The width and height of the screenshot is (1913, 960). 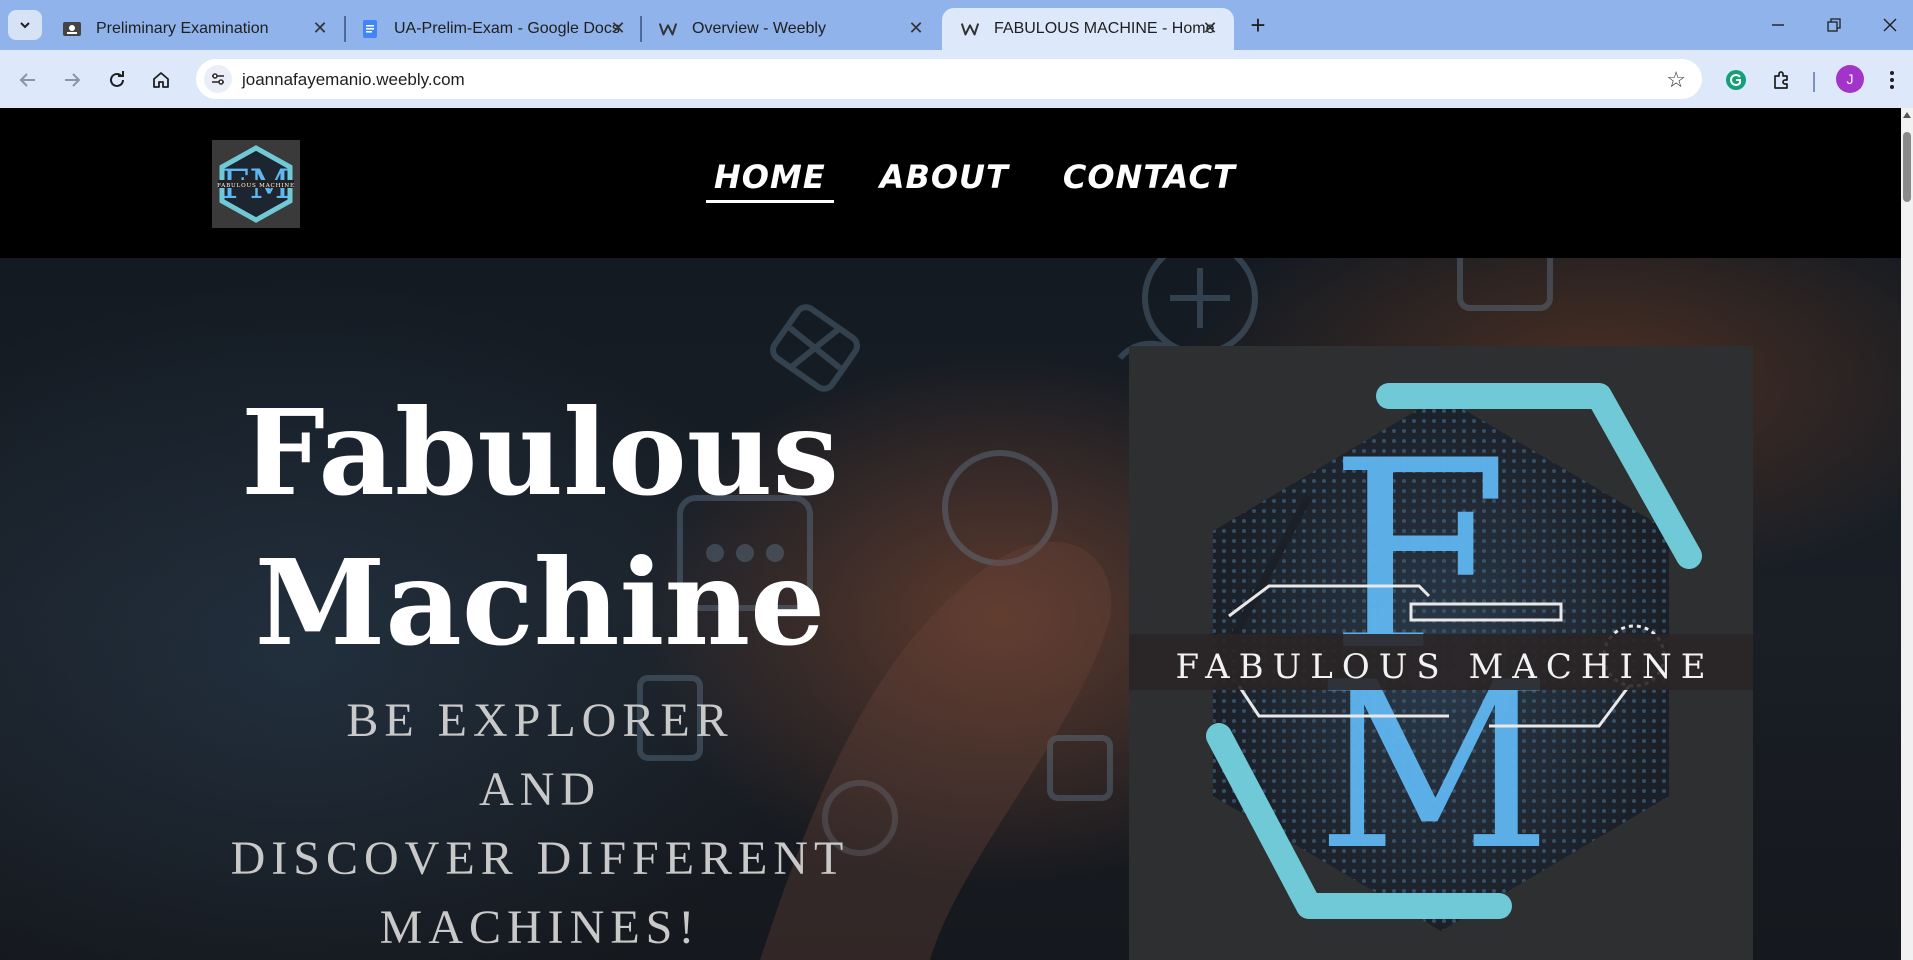 I want to click on profile-initial: J, so click(x=1850, y=79).